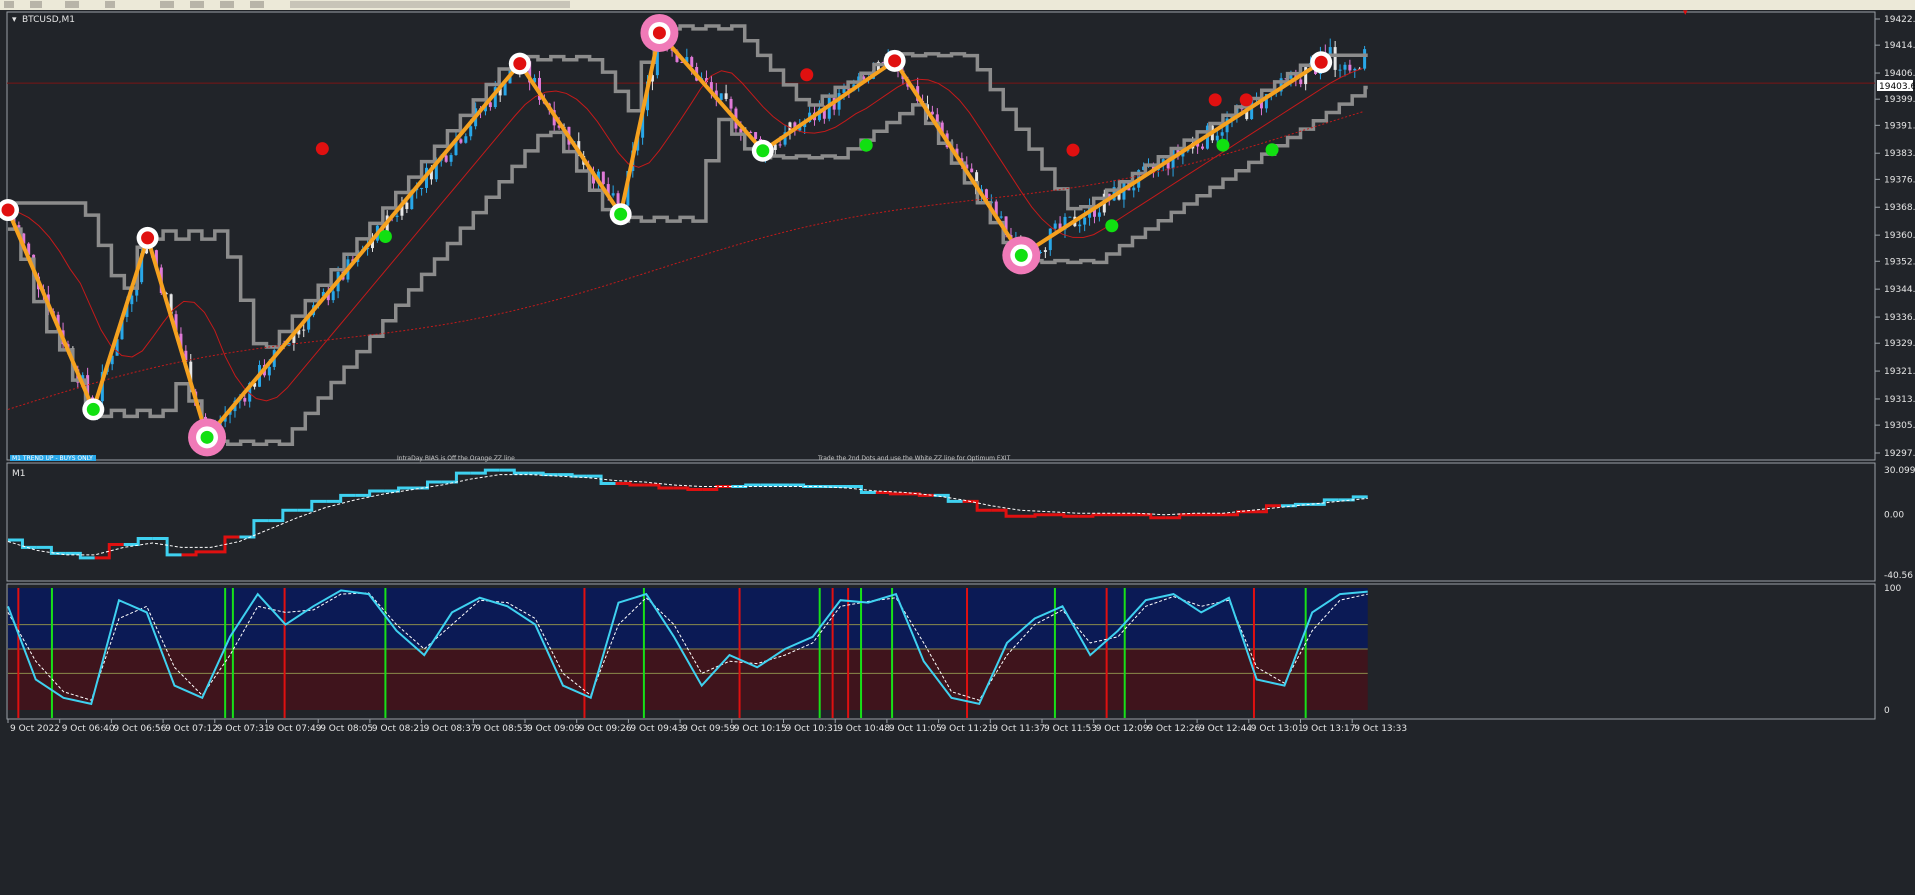 The height and width of the screenshot is (895, 1915). What do you see at coordinates (1018, 729) in the screenshot?
I see `time-tick-label: 9 Oct 11:37` at bounding box center [1018, 729].